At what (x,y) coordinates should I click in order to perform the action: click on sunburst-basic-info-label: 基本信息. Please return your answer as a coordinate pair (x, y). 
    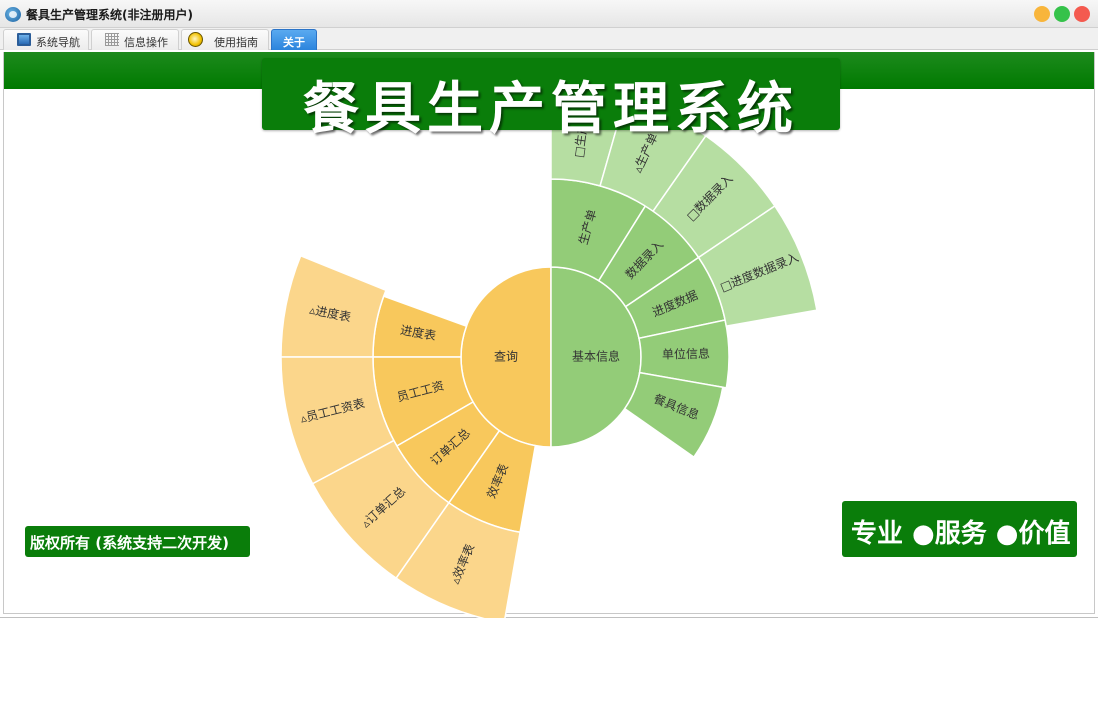
    Looking at the image, I should click on (596, 356).